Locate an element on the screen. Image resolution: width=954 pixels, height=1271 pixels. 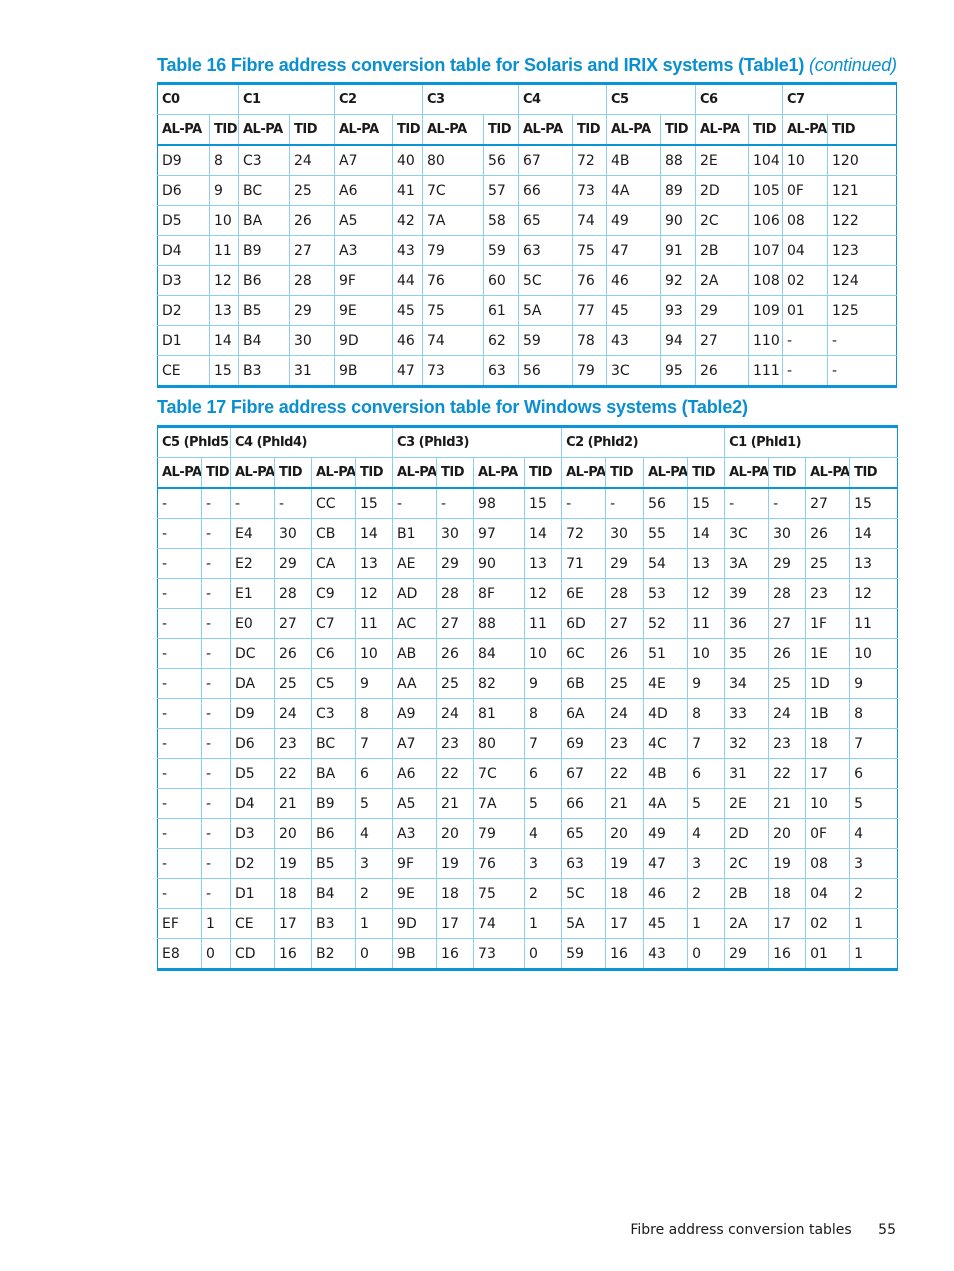
alpa-cell: 4A is located at coordinates (633, 190).